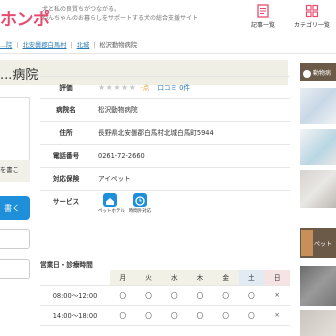 The height and width of the screenshot is (336, 336). Describe the element at coordinates (174, 278) in the screenshot. I see `day-header: 水` at that location.